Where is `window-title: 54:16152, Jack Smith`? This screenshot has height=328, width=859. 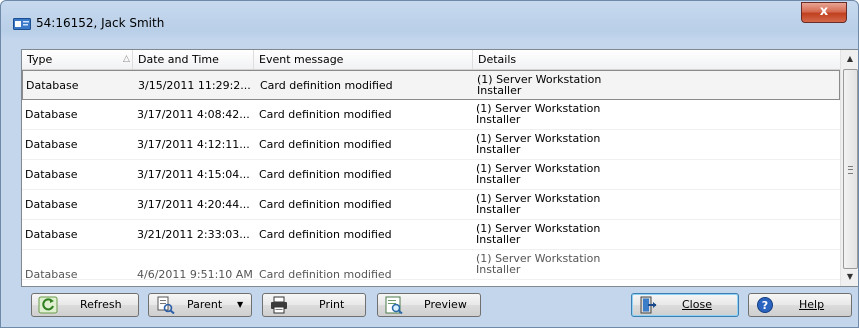
window-title: 54:16152, Jack Smith is located at coordinates (100, 23).